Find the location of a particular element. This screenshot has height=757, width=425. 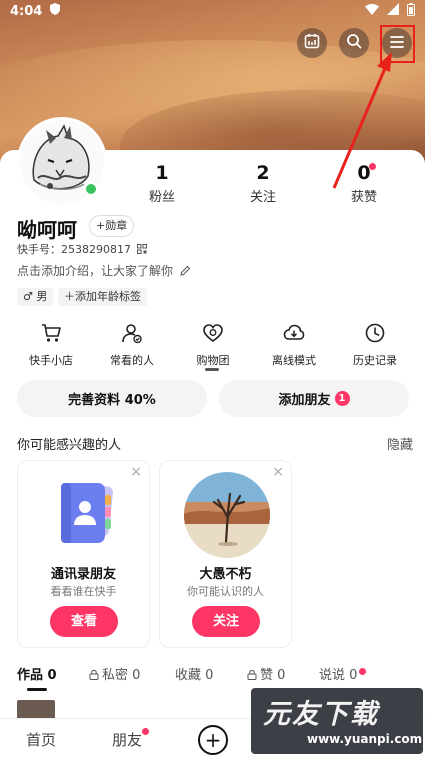

profile-intro: 点击添加介绍，让大家了解你 is located at coordinates (104, 270).